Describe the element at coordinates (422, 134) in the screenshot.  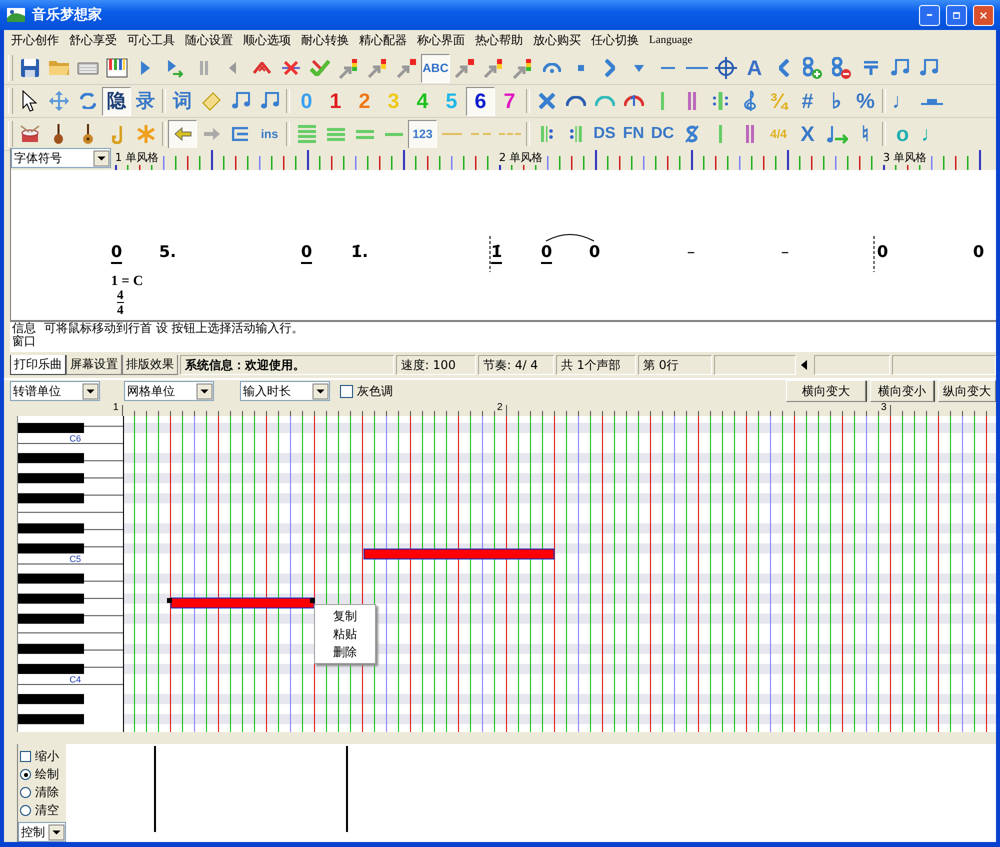
I see `toolbar-button: 123` at that location.